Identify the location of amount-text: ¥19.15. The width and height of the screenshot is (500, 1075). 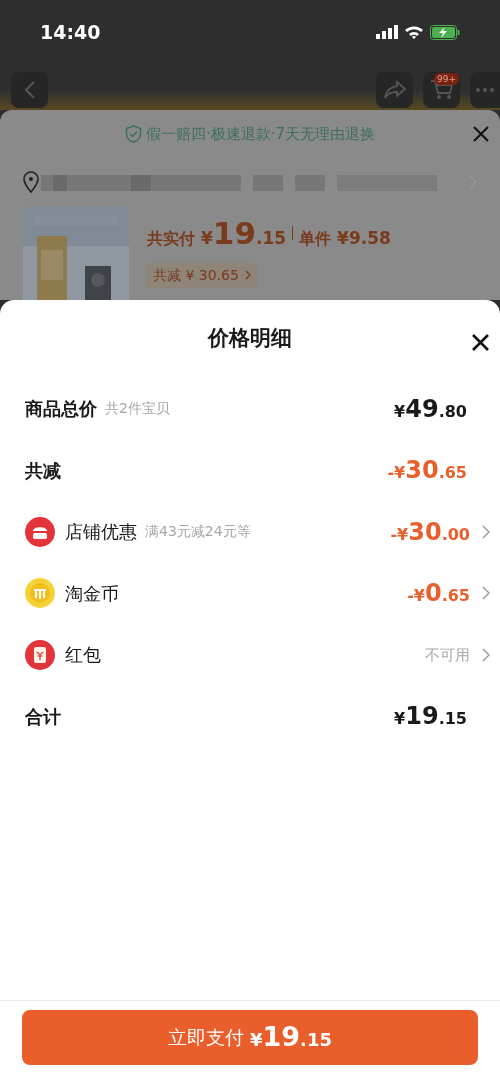
(430, 717).